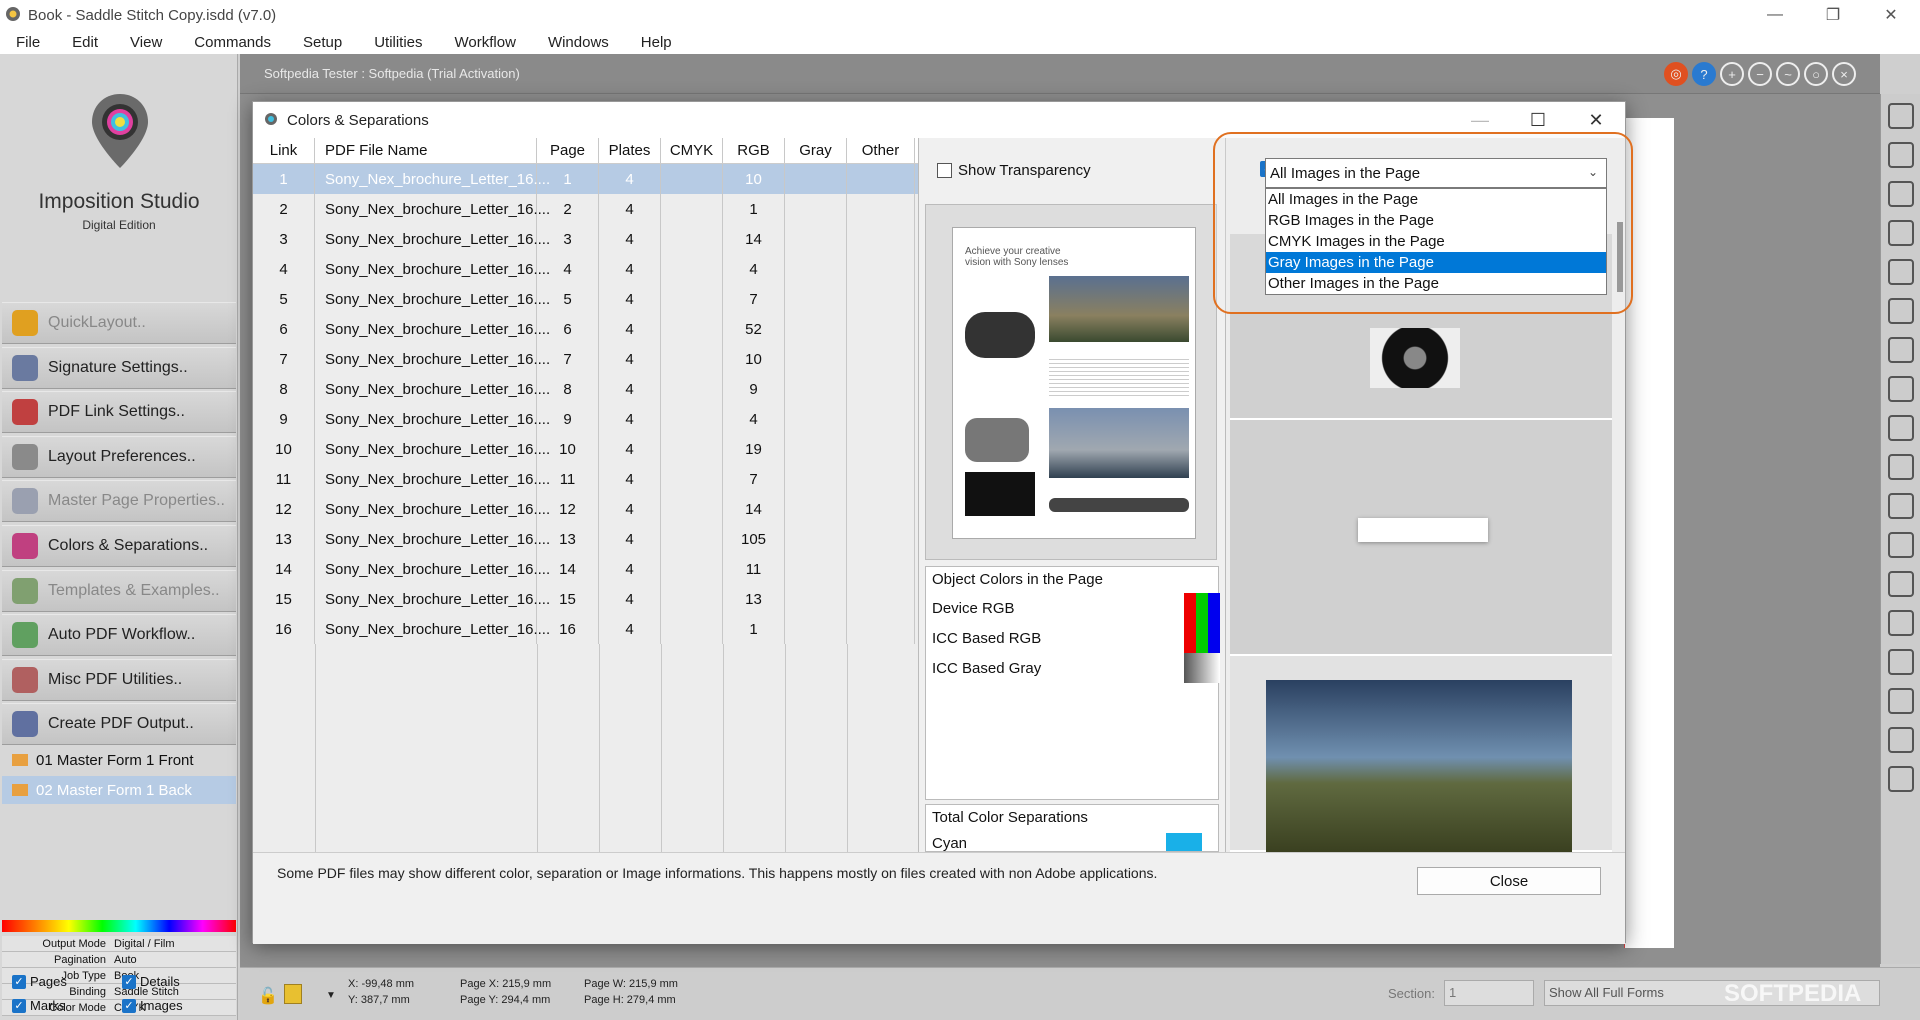  I want to click on table-row: 12 Sony_Nex_brochure_Letter_16.... 12 4 14, so click(585, 509).